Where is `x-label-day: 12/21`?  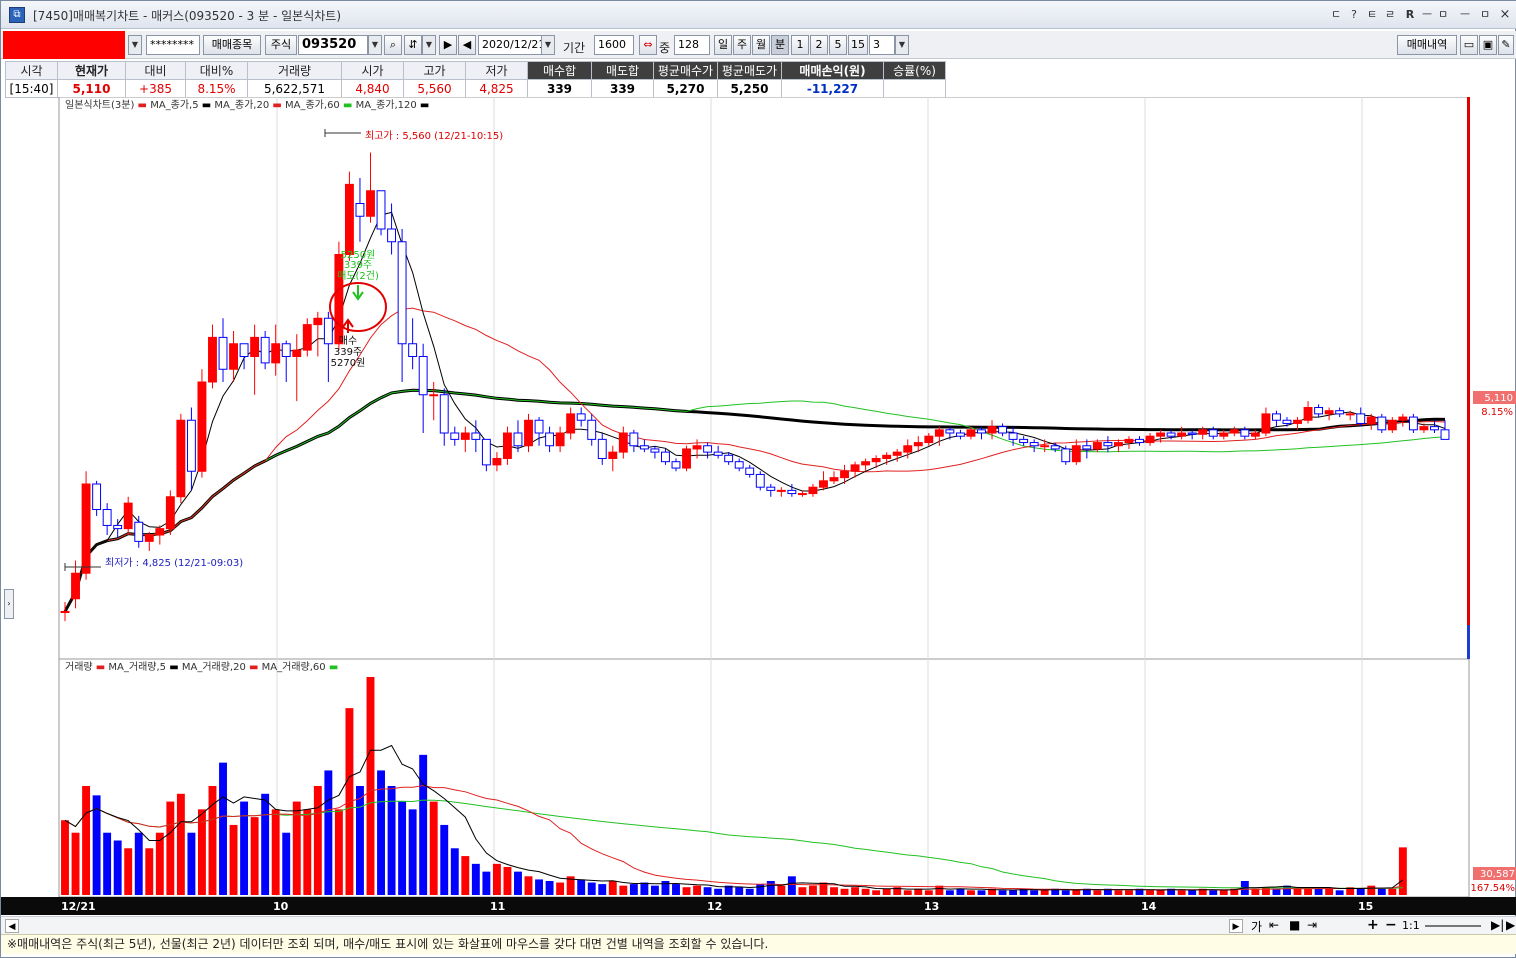
x-label-day: 12/21 is located at coordinates (78, 906).